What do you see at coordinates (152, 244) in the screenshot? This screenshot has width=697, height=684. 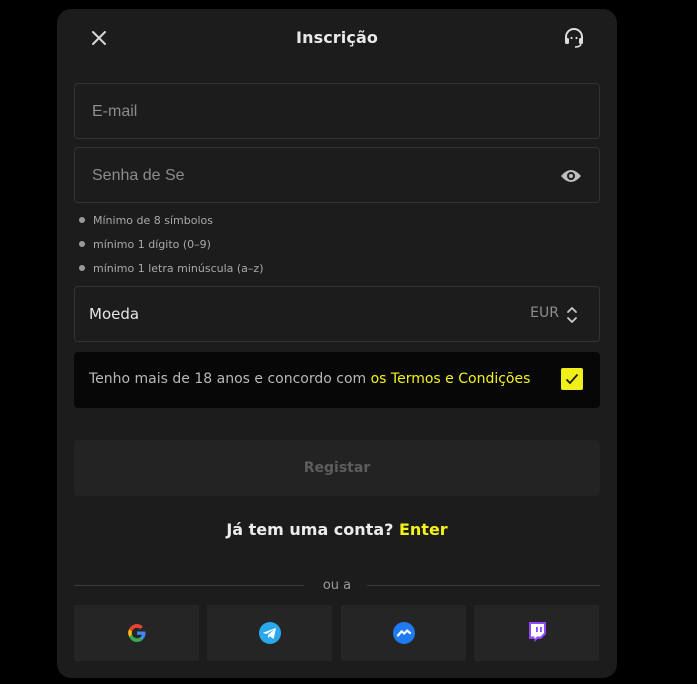 I see `rule-text: mínimo 1 dígito (0–9)` at bounding box center [152, 244].